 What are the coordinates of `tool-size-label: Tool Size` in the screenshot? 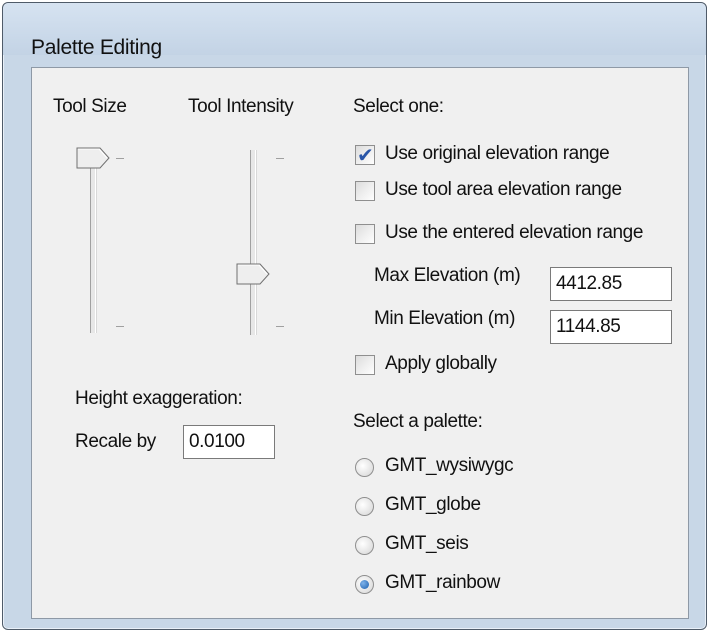 It's located at (90, 106).